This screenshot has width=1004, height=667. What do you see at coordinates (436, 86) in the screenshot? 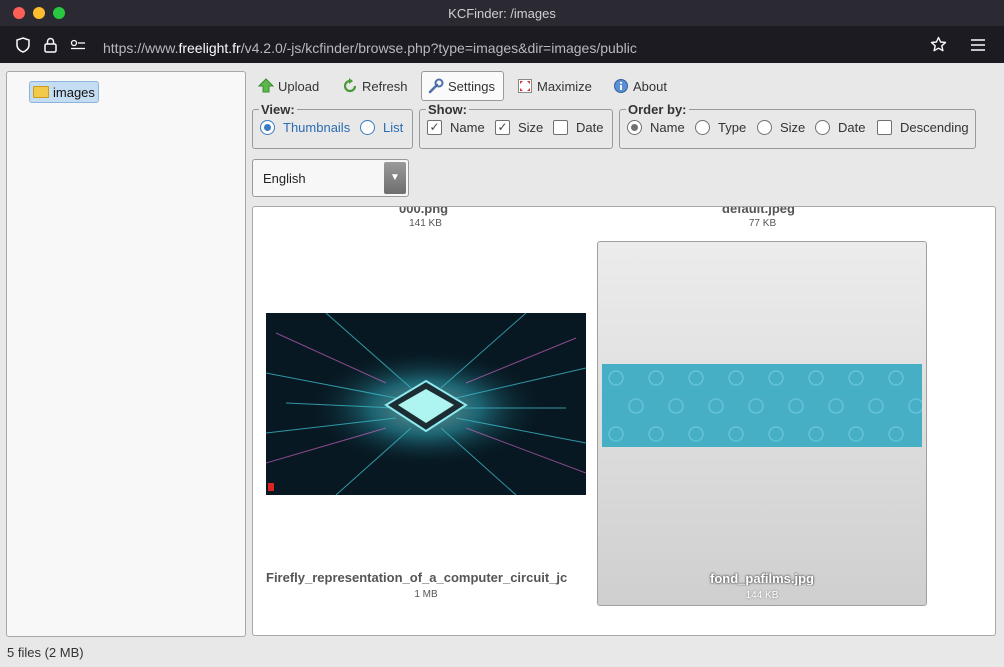
I see `wrench-icon` at bounding box center [436, 86].